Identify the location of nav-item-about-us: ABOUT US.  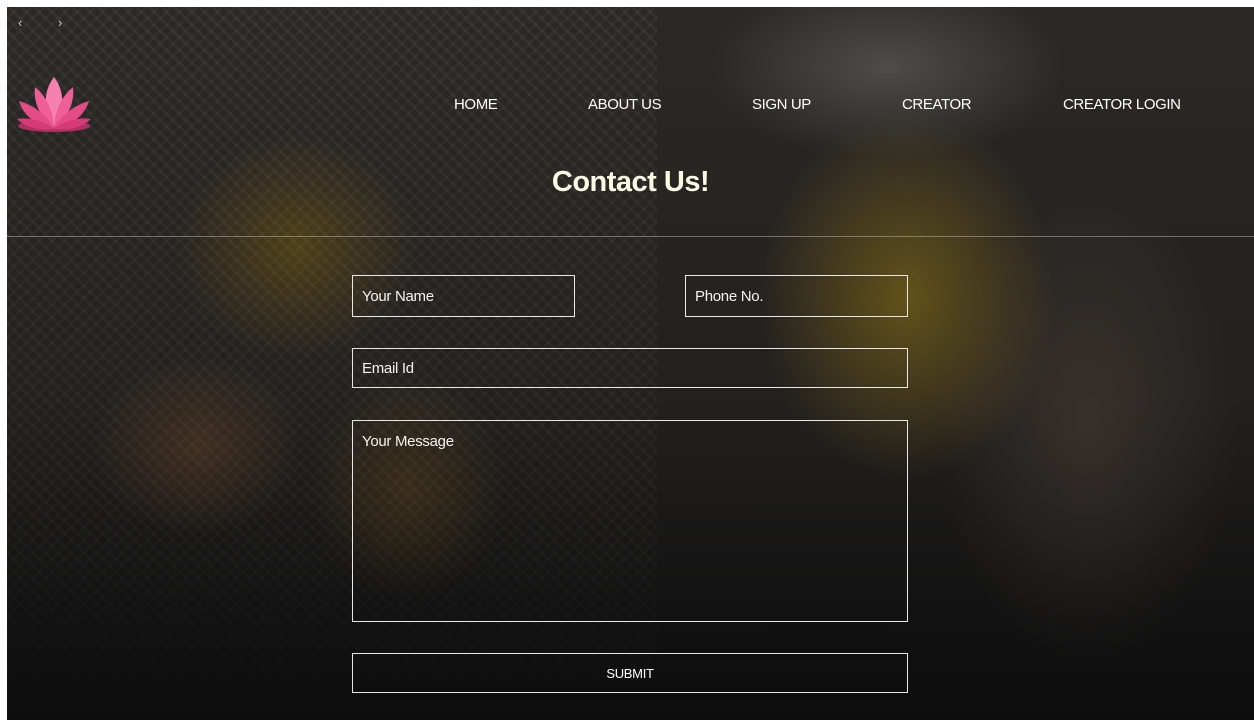
(625, 104).